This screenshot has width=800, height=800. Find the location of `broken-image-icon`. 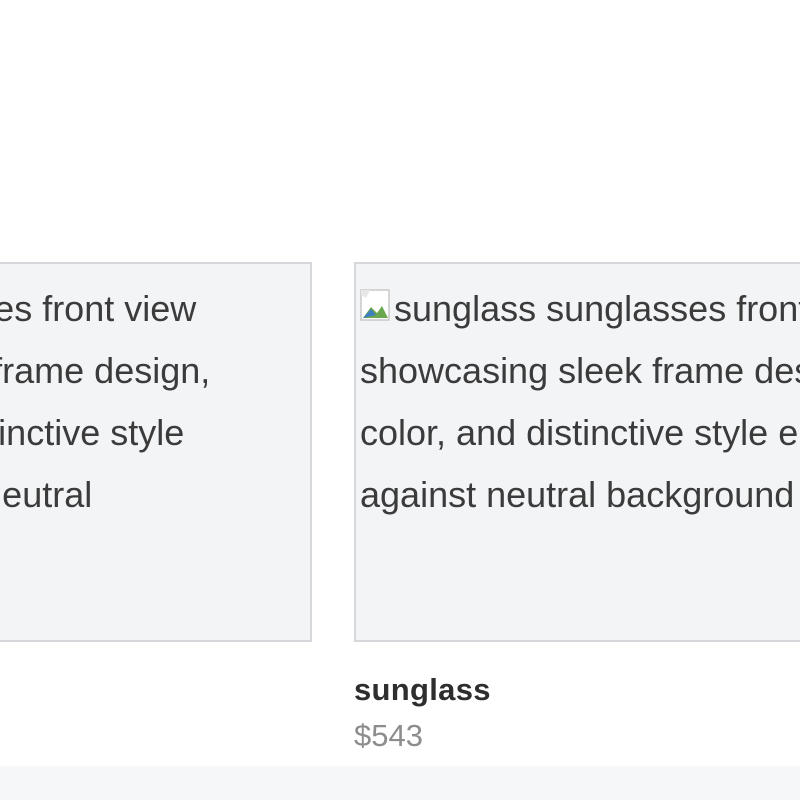

broken-image-icon is located at coordinates (376, 306).